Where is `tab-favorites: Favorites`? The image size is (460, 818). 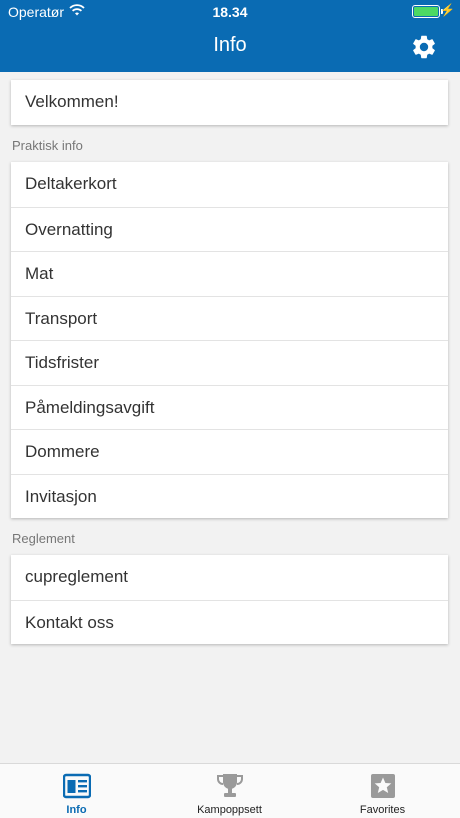
tab-favorites: Favorites is located at coordinates (382, 791).